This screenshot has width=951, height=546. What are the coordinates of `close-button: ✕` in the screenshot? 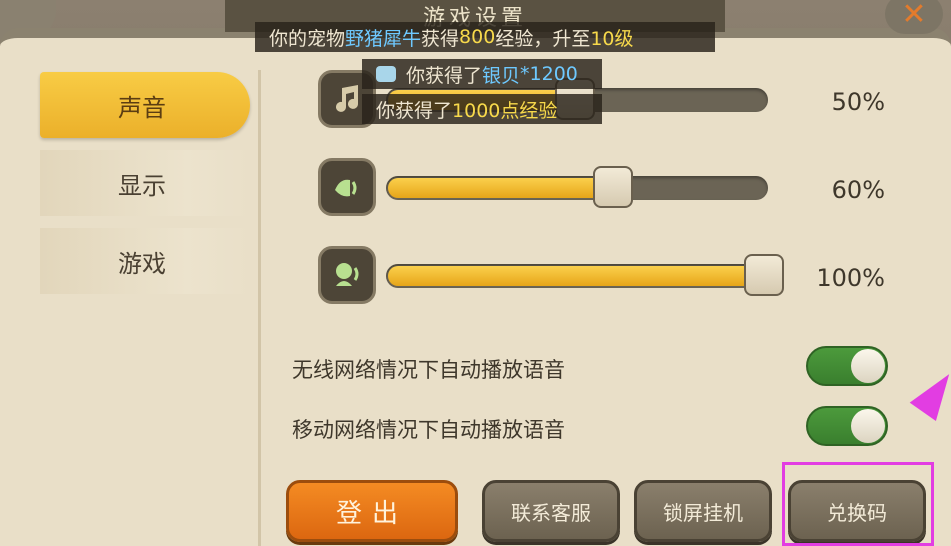 It's located at (914, 17).